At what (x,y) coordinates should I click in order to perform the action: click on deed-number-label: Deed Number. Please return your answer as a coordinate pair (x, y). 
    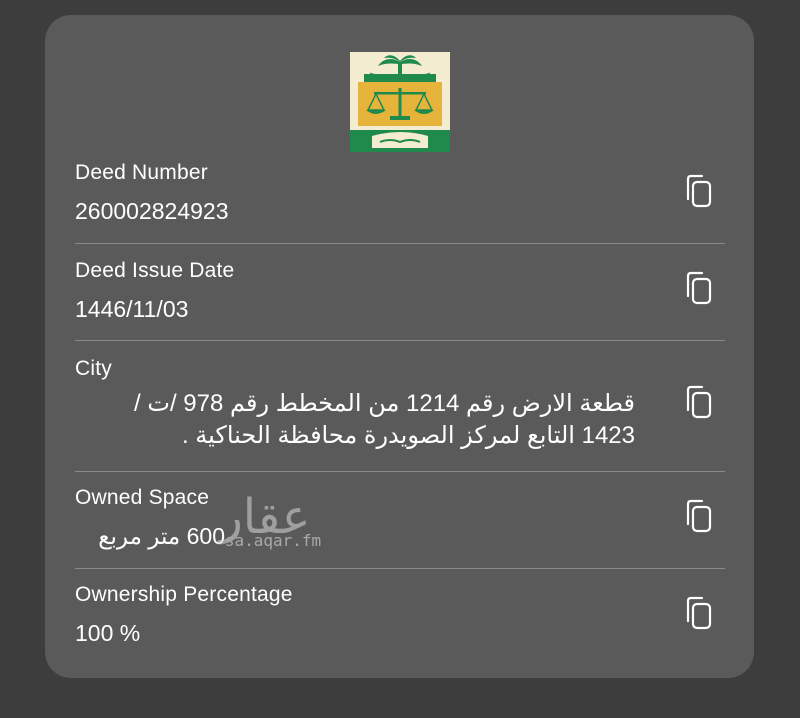
    Looking at the image, I should click on (141, 172).